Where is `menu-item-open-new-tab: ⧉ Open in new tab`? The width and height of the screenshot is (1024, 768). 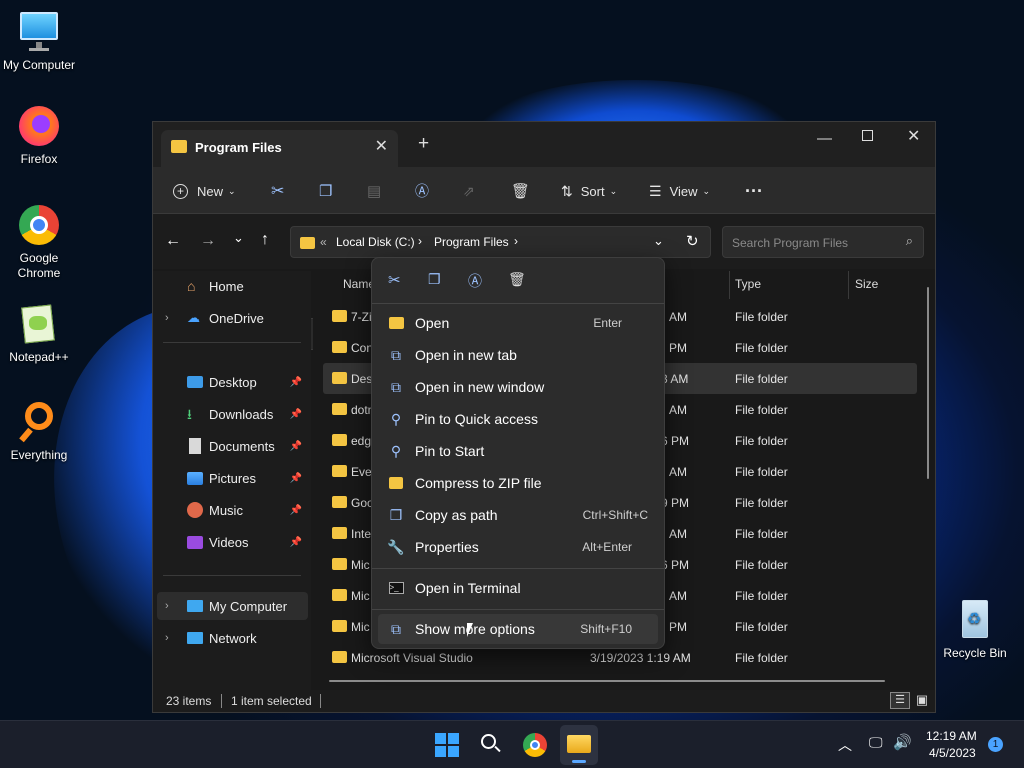
menu-item-open-new-tab: ⧉ Open in new tab is located at coordinates (518, 355).